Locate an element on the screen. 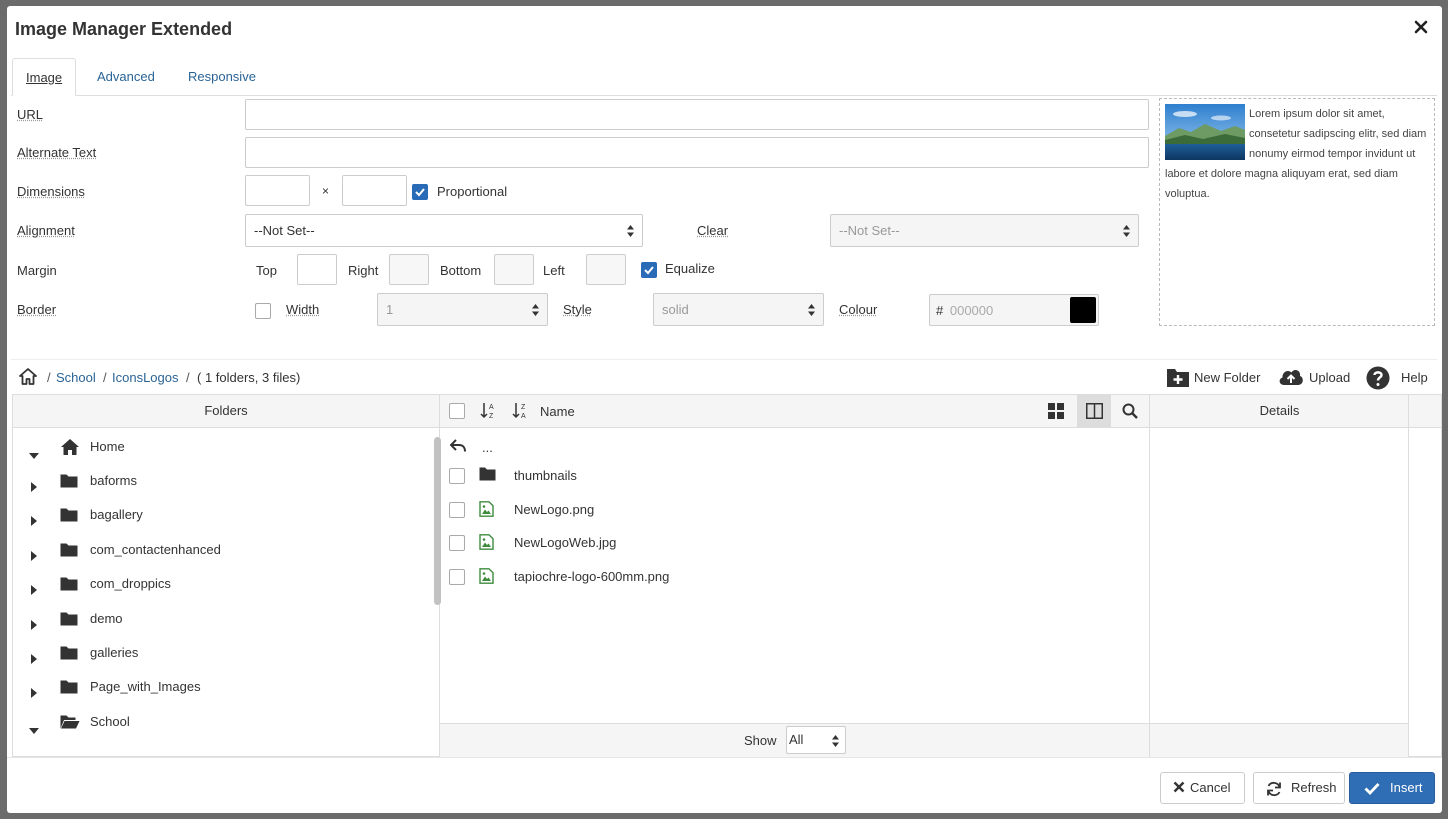 The image size is (1448, 819). tab-responsive: Responsive is located at coordinates (222, 77).